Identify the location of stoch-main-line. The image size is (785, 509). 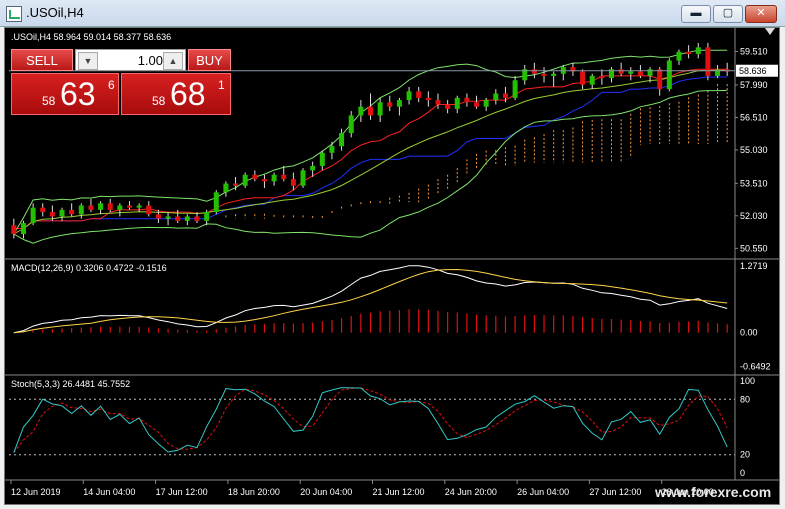
(370, 420).